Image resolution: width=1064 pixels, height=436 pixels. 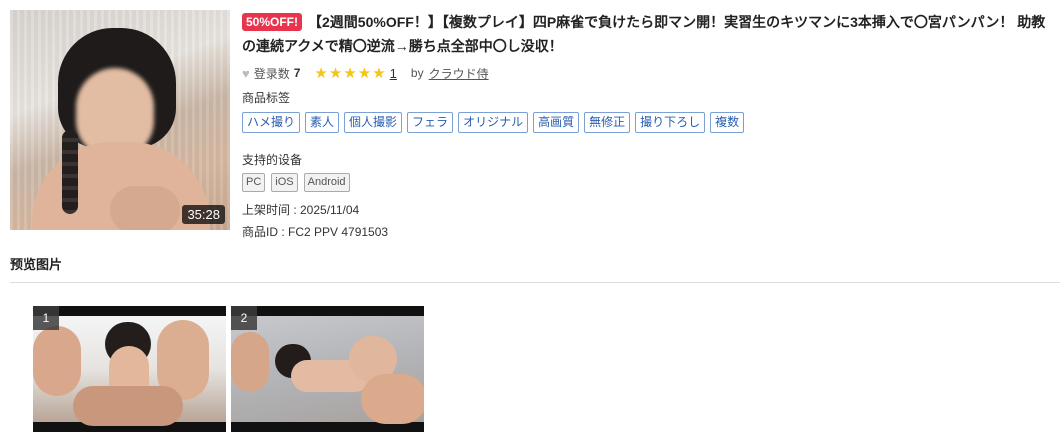 I want to click on device-list: PC iOS Android, so click(x=296, y=182).